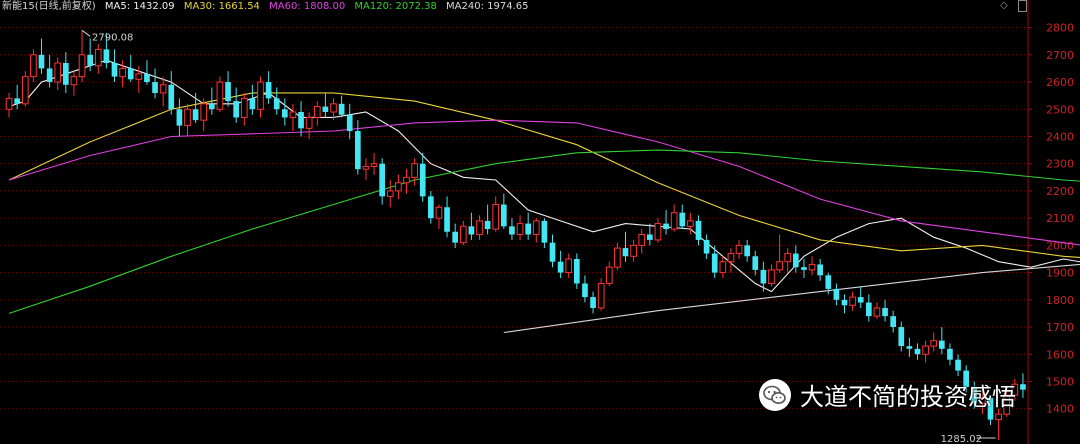 This screenshot has width=1080, height=444. I want to click on chart-title: 新能15(日线,前复权), so click(49, 6).